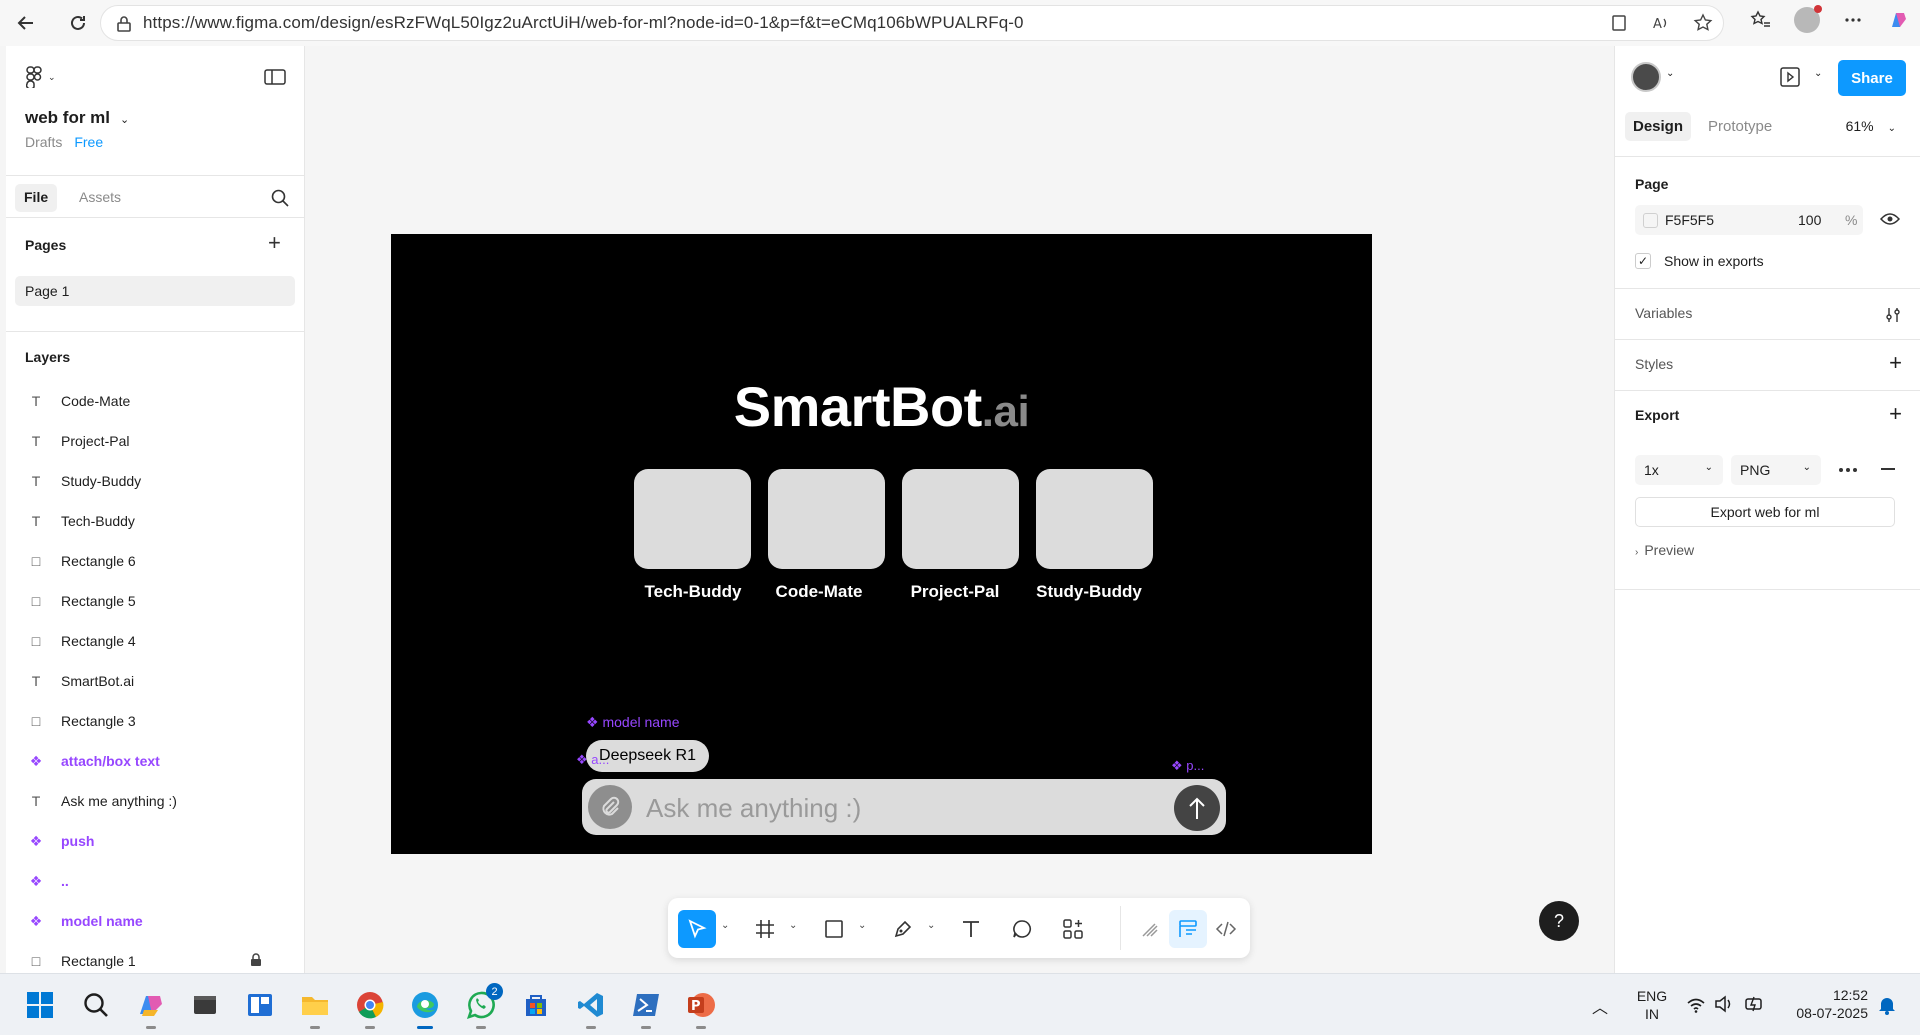 This screenshot has width=1920, height=1035. I want to click on figma-main-menu: ⌄, so click(41, 77).